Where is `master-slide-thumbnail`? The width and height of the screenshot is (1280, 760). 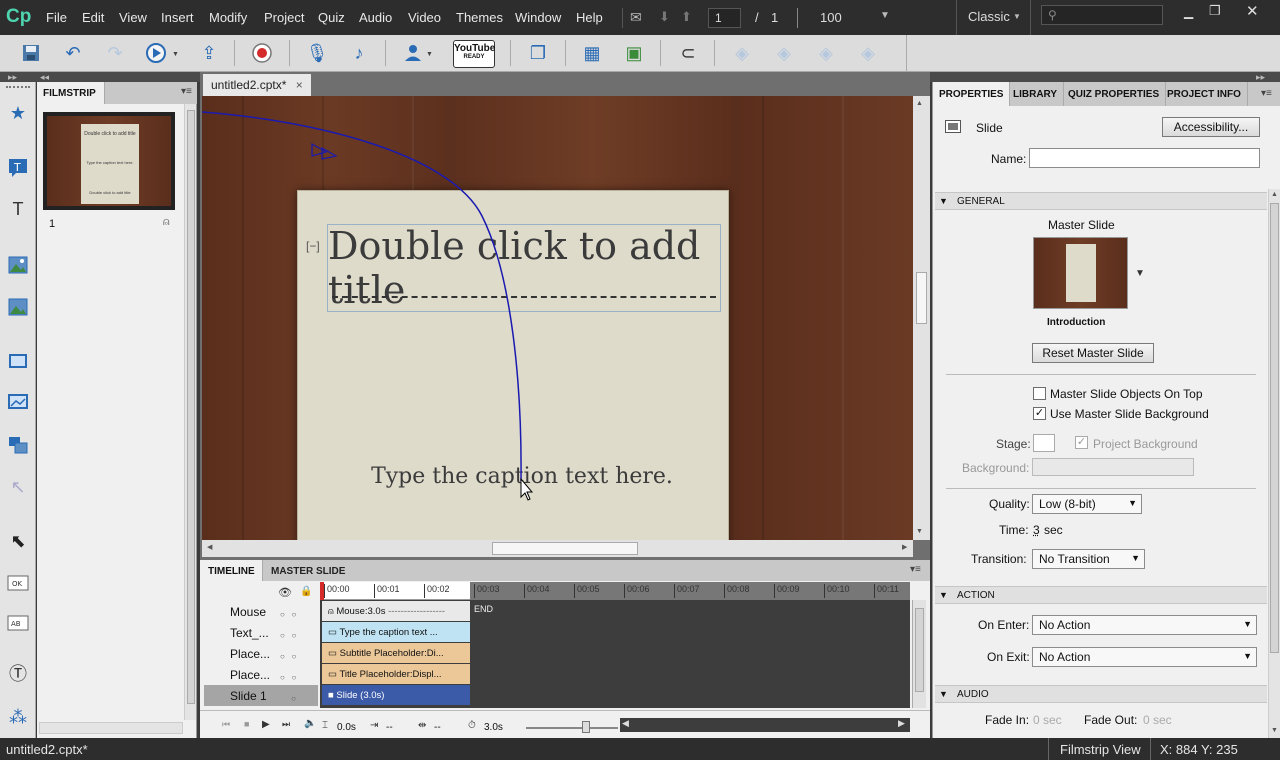 master-slide-thumbnail is located at coordinates (1080, 273).